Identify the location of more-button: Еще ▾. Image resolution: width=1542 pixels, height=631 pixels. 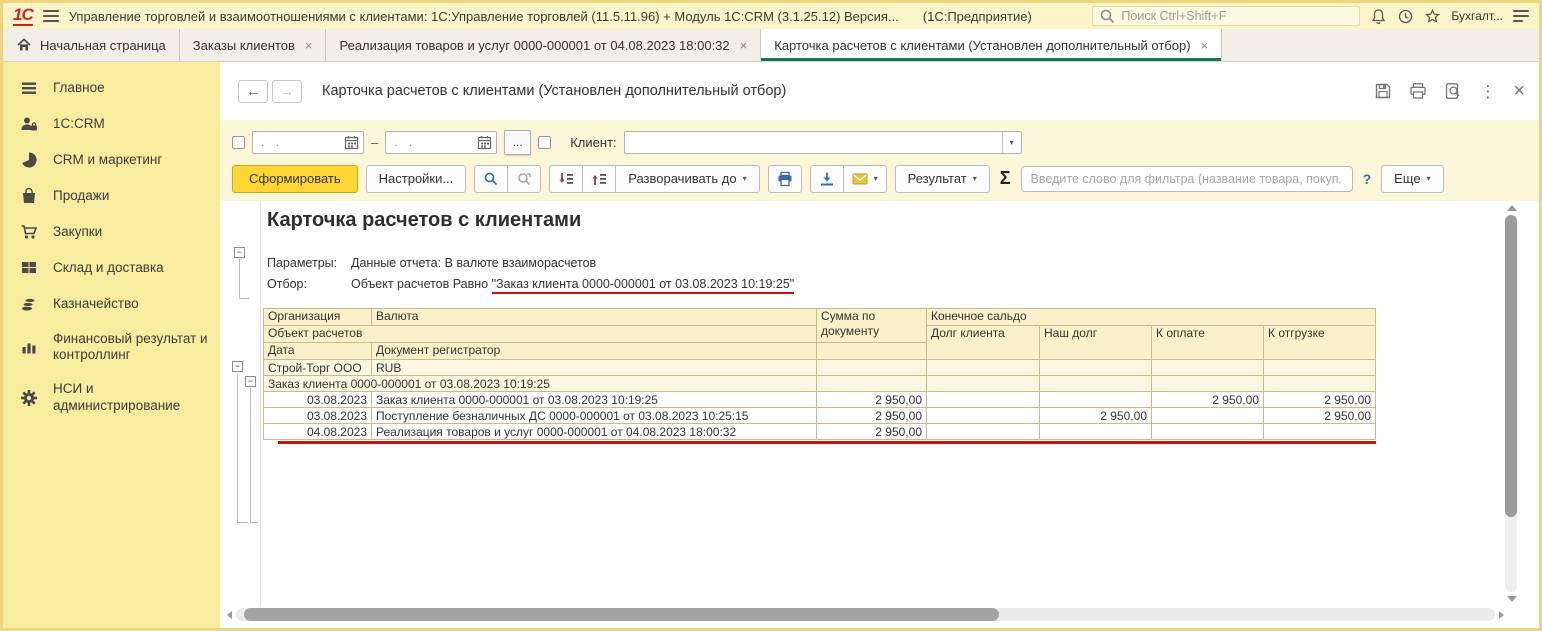
(1412, 178).